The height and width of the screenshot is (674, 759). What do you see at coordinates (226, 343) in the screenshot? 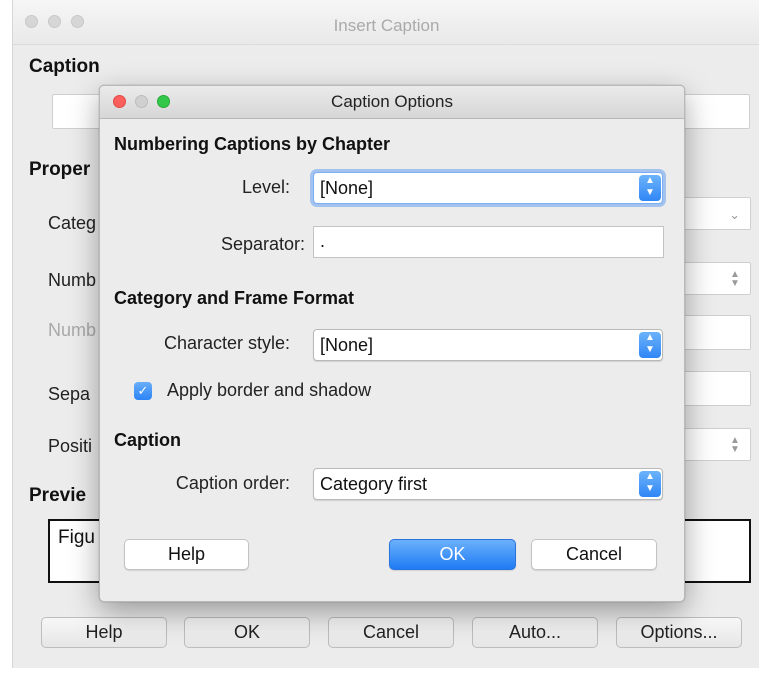
I see `character-style-label: Character style:` at bounding box center [226, 343].